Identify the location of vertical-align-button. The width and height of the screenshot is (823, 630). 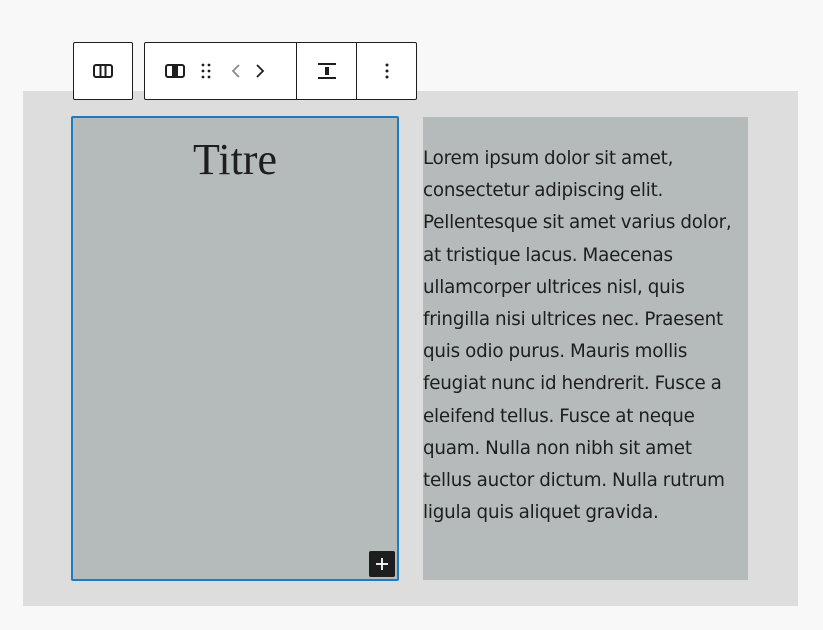
(326, 71).